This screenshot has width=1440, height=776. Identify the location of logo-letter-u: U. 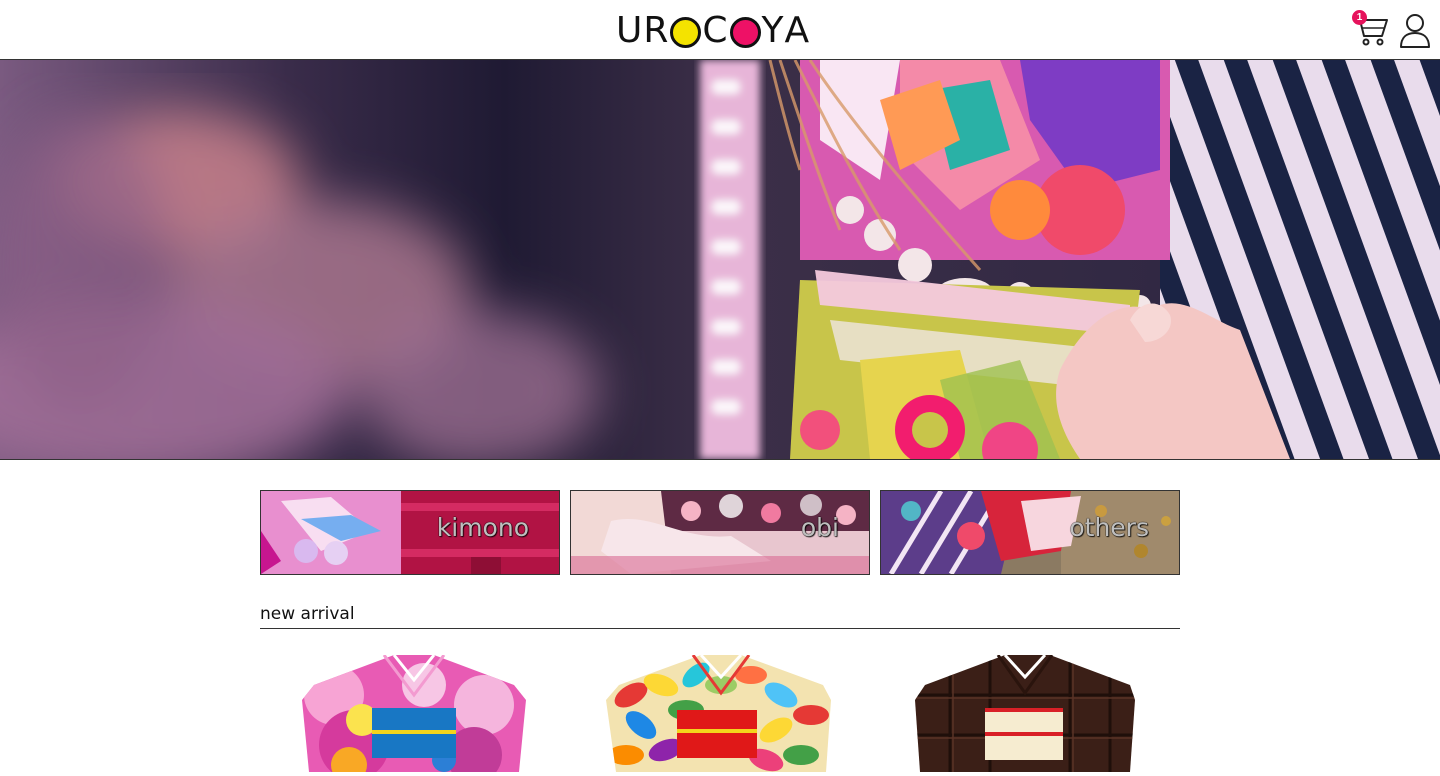
(630, 30).